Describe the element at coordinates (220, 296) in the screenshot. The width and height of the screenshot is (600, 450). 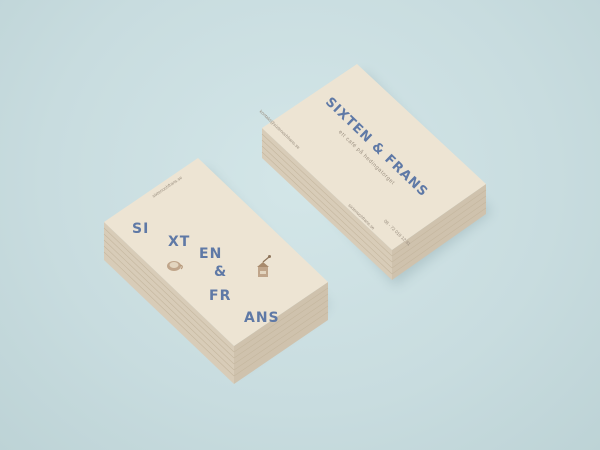
I see `letters-fr: FR` at that location.